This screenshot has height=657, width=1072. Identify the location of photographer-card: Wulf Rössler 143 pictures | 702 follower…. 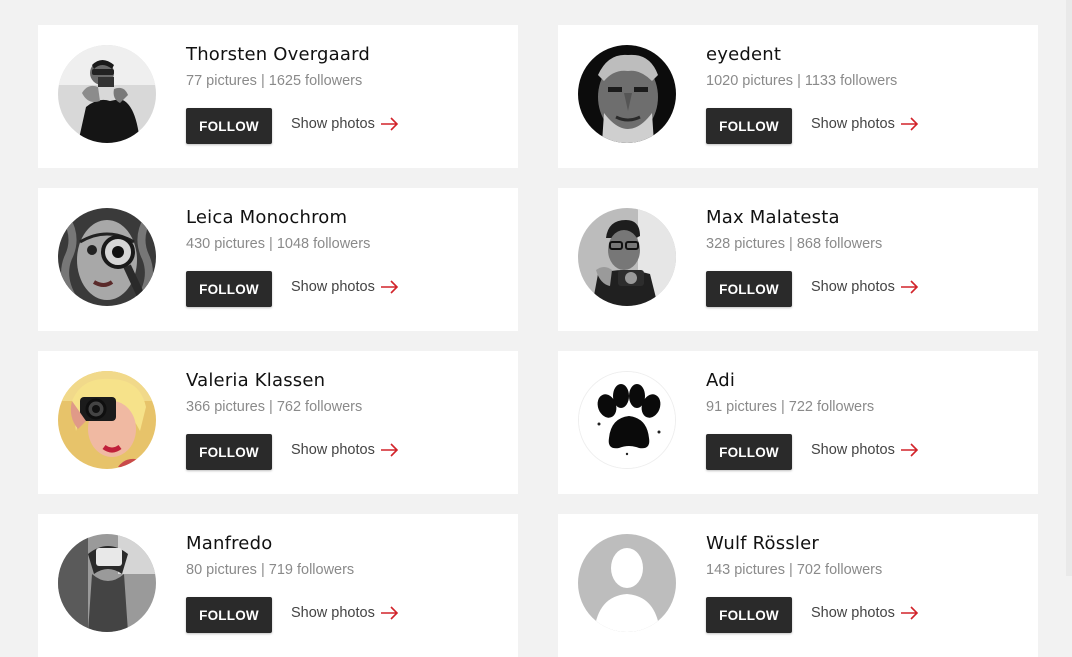
(798, 585).